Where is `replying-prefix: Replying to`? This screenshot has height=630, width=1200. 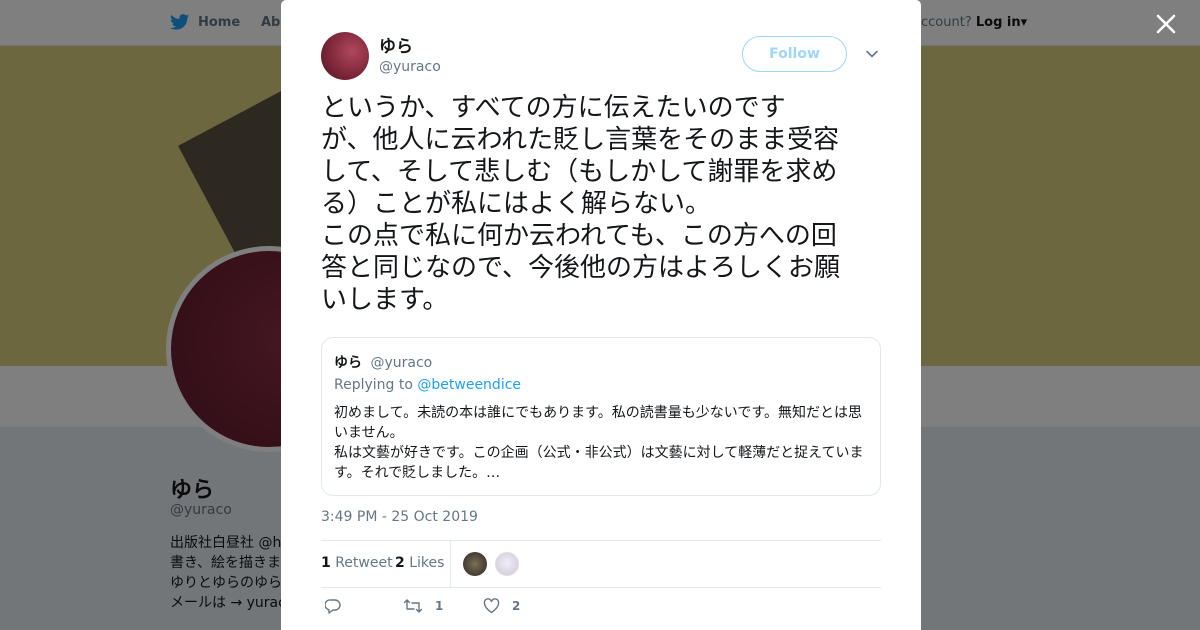
replying-prefix: Replying to is located at coordinates (373, 385).